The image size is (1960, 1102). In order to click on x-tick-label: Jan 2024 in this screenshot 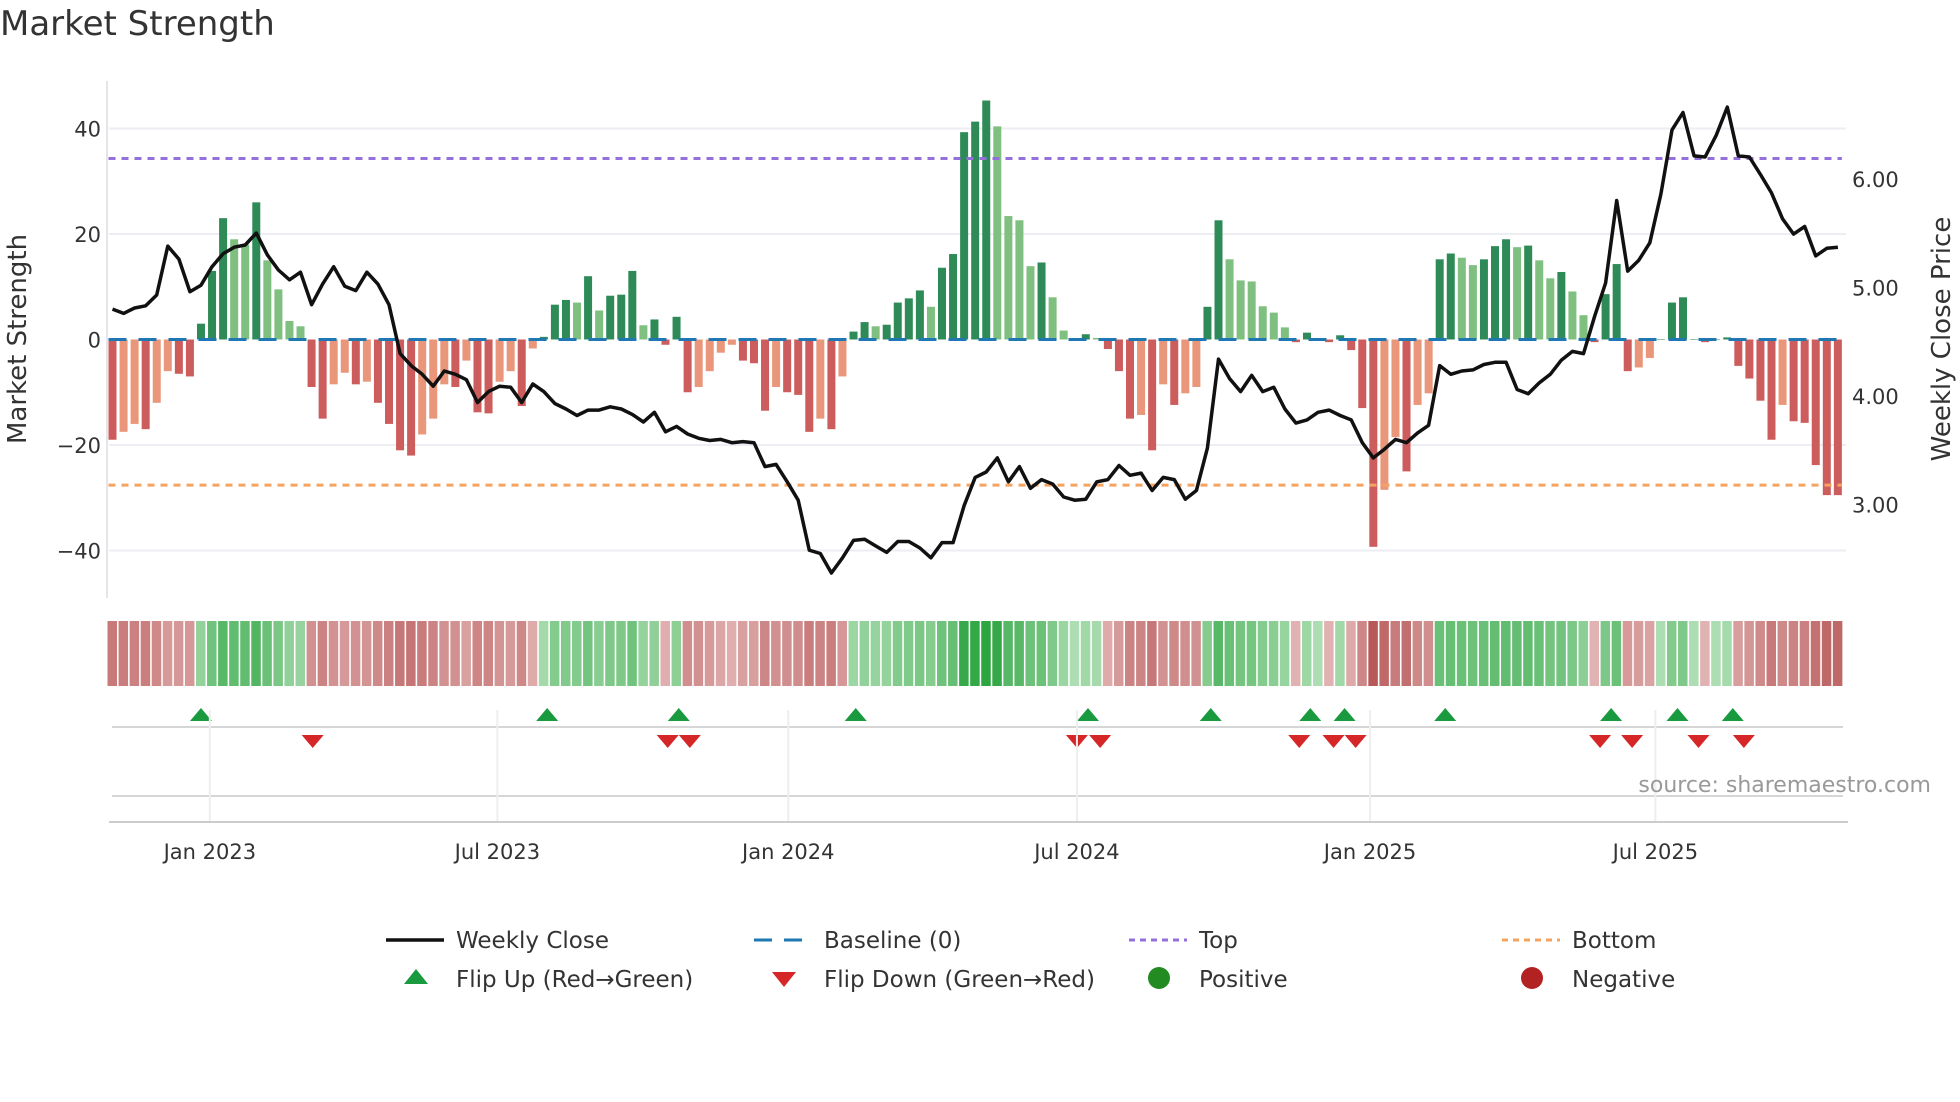, I will do `click(787, 852)`.